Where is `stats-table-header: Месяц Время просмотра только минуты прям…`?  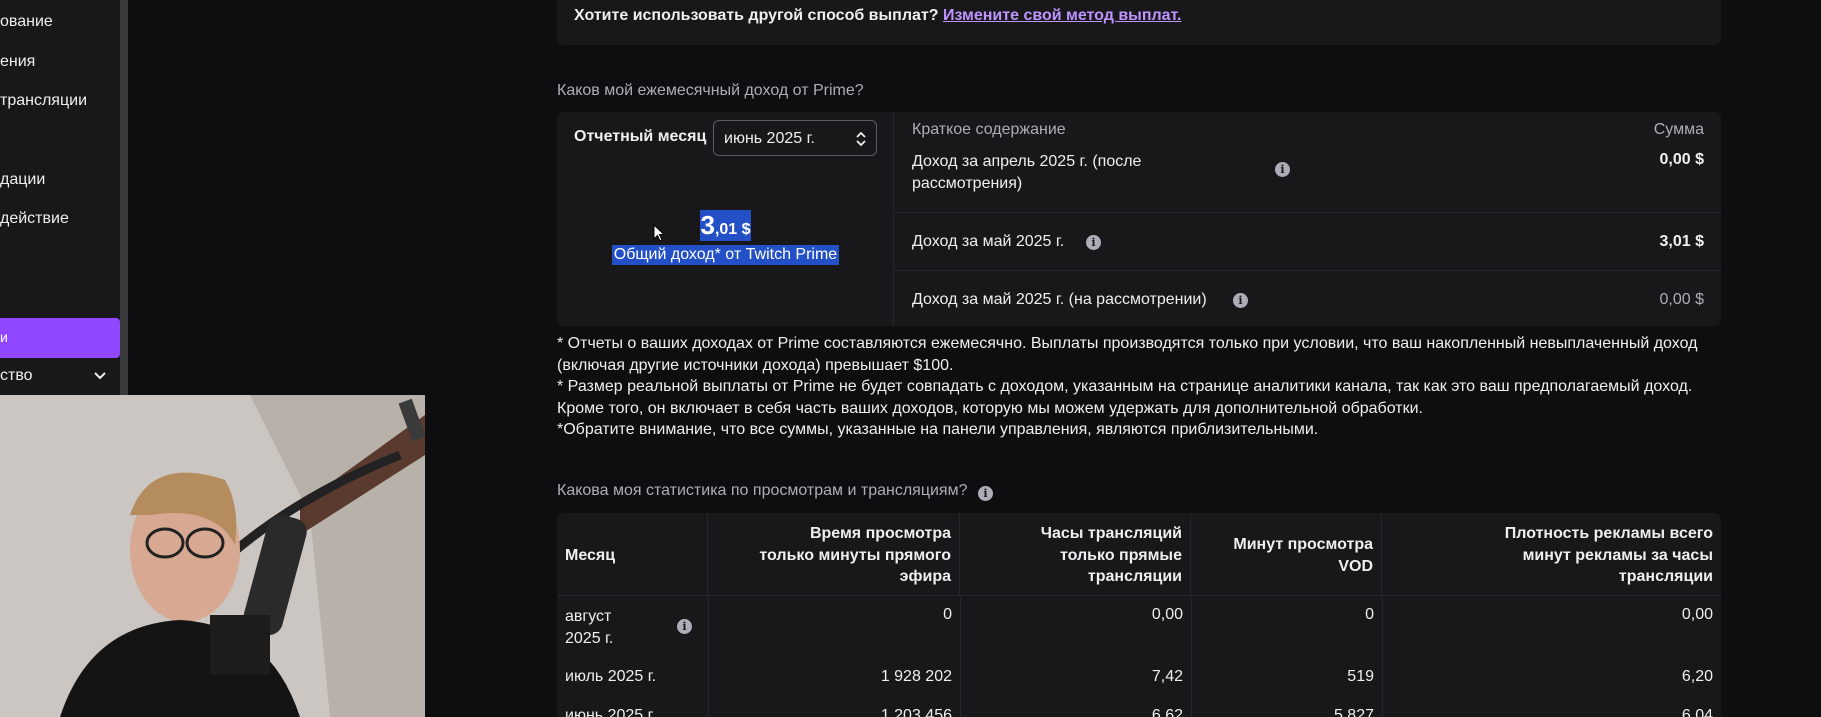
stats-table-header: Месяц Время просмотра только минуты прям… is located at coordinates (1139, 554).